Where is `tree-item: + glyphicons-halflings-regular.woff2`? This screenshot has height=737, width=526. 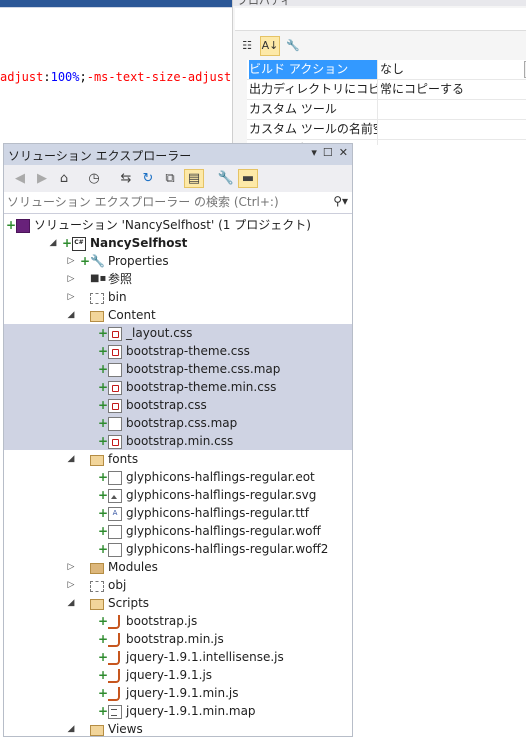 tree-item: + glyphicons-halflings-regular.woff2 is located at coordinates (178, 549).